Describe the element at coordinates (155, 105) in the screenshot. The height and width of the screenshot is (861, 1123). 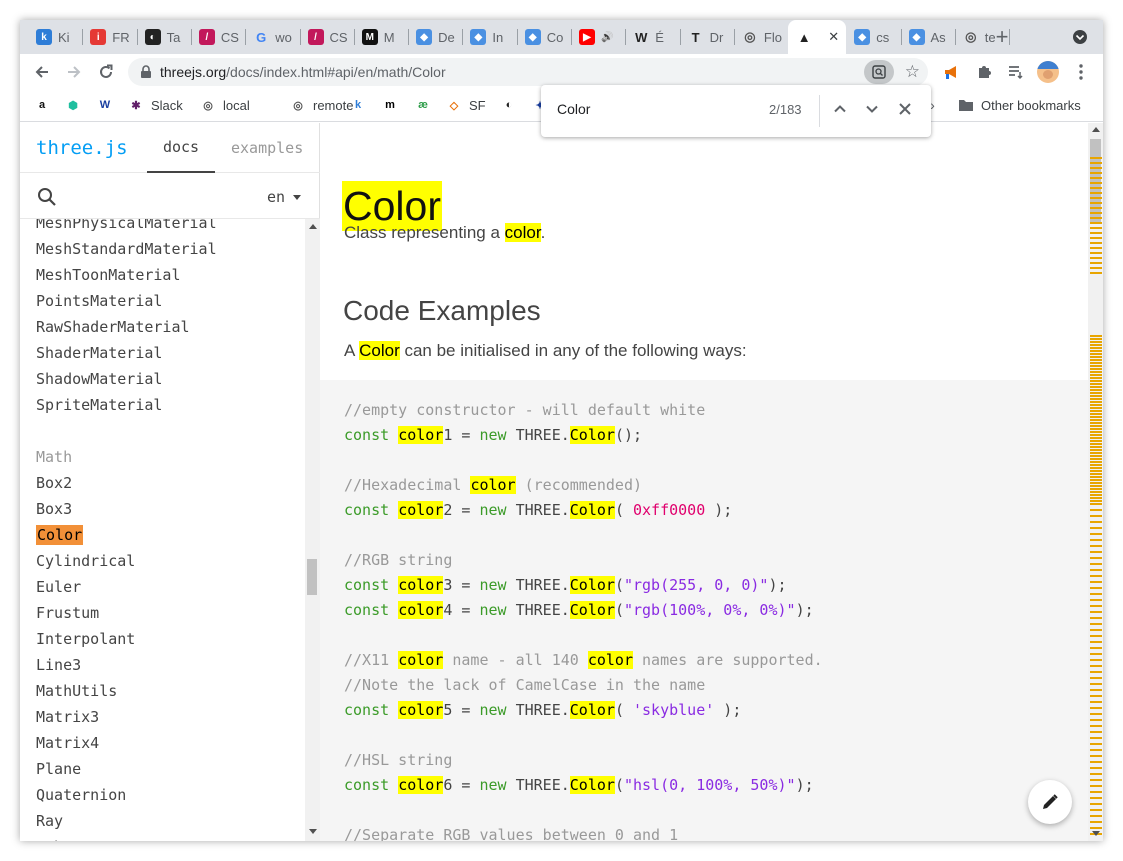
I see `bookmark-slack: ✱ Slack` at that location.